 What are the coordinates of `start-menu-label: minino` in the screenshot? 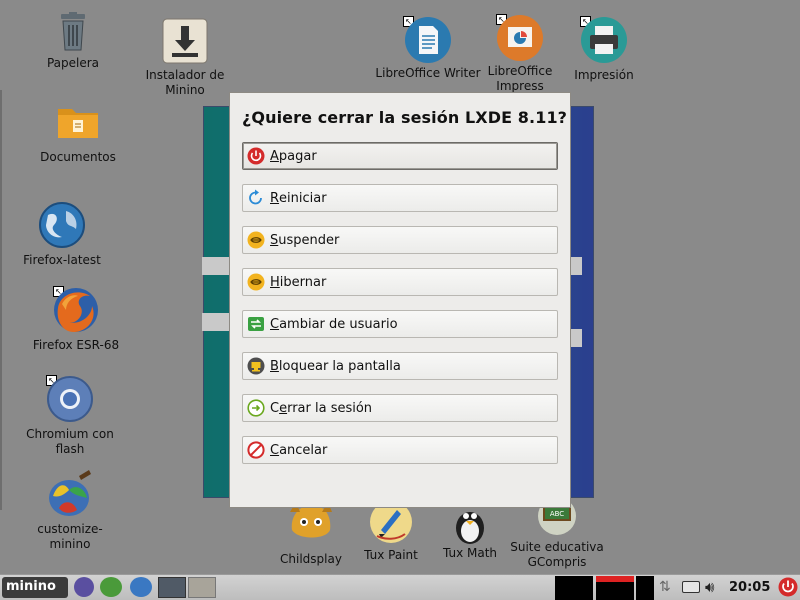 It's located at (31, 586).